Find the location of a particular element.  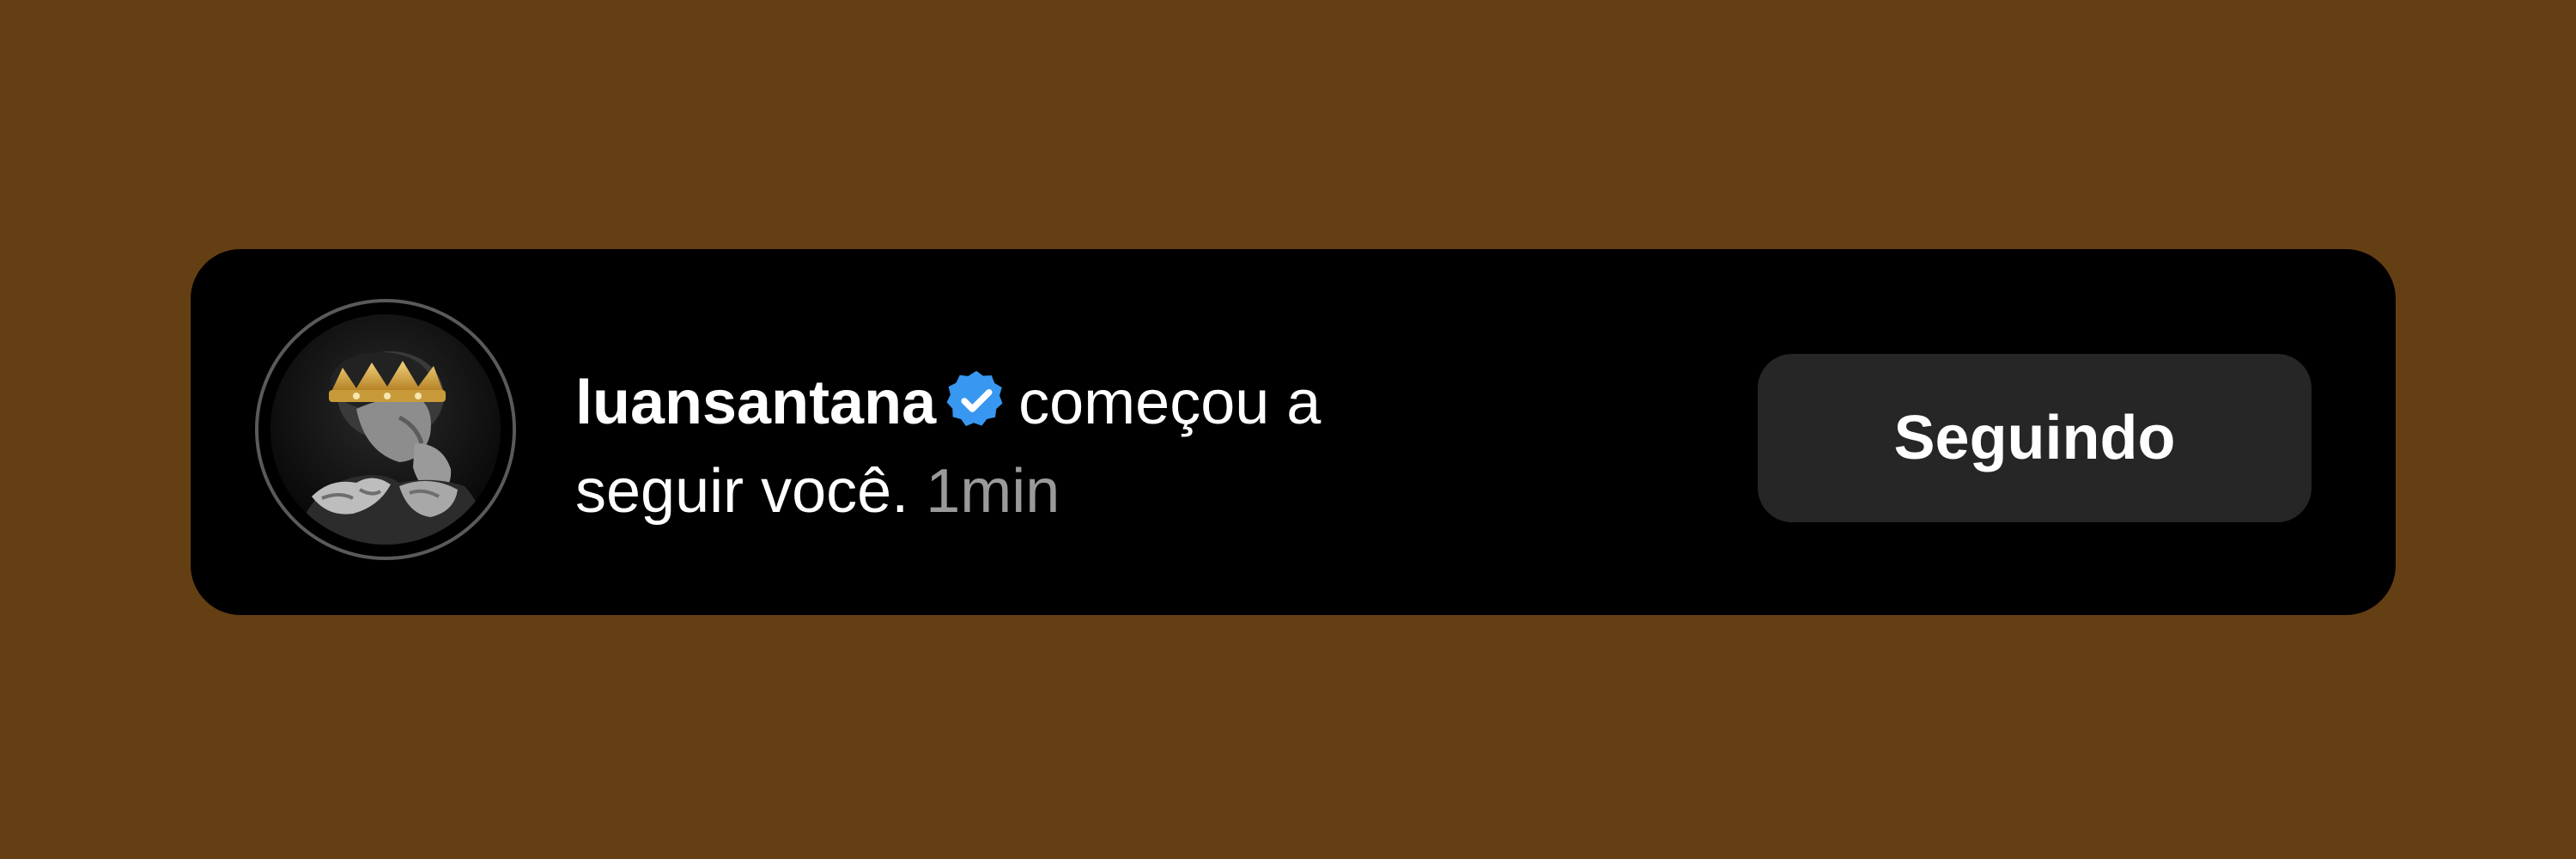

avatar-ring is located at coordinates (386, 430).